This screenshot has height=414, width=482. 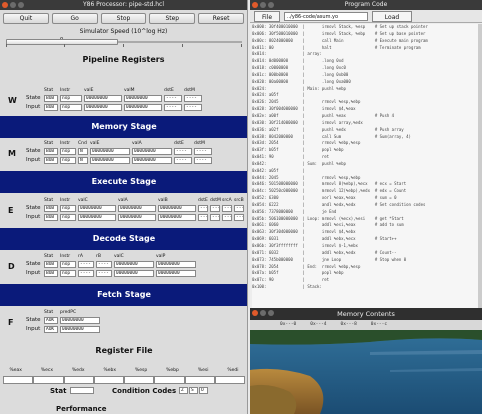 I want to click on code-line: 0x014: 0d000000 | .long 0xd, so click(x=365, y=61).